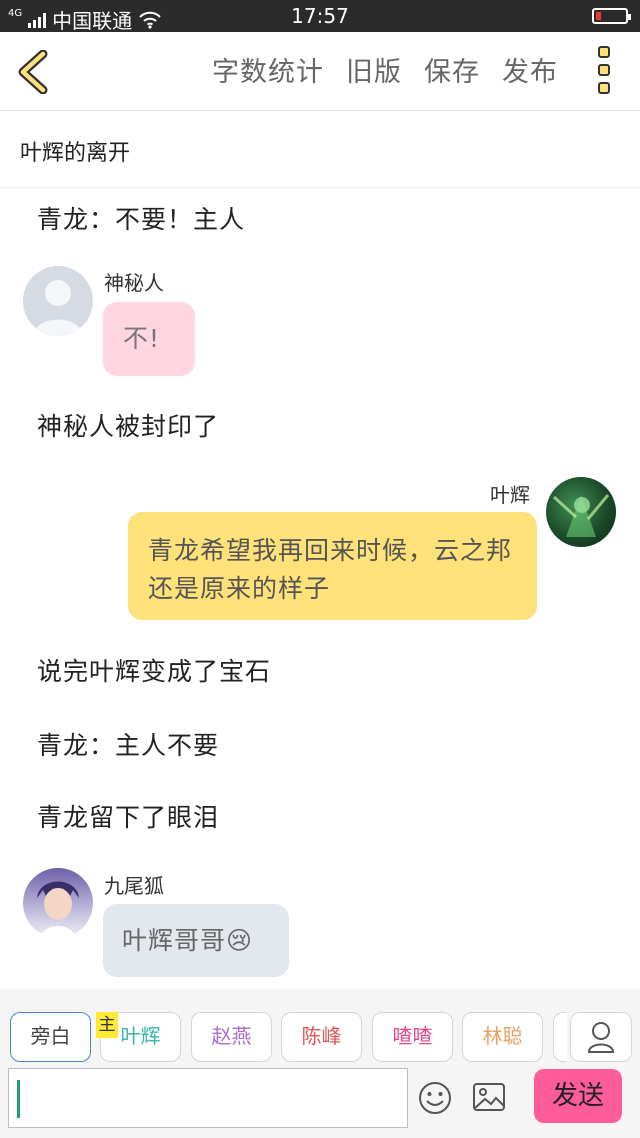 The width and height of the screenshot is (640, 1138). What do you see at coordinates (489, 1097) in the screenshot?
I see `image-icon` at bounding box center [489, 1097].